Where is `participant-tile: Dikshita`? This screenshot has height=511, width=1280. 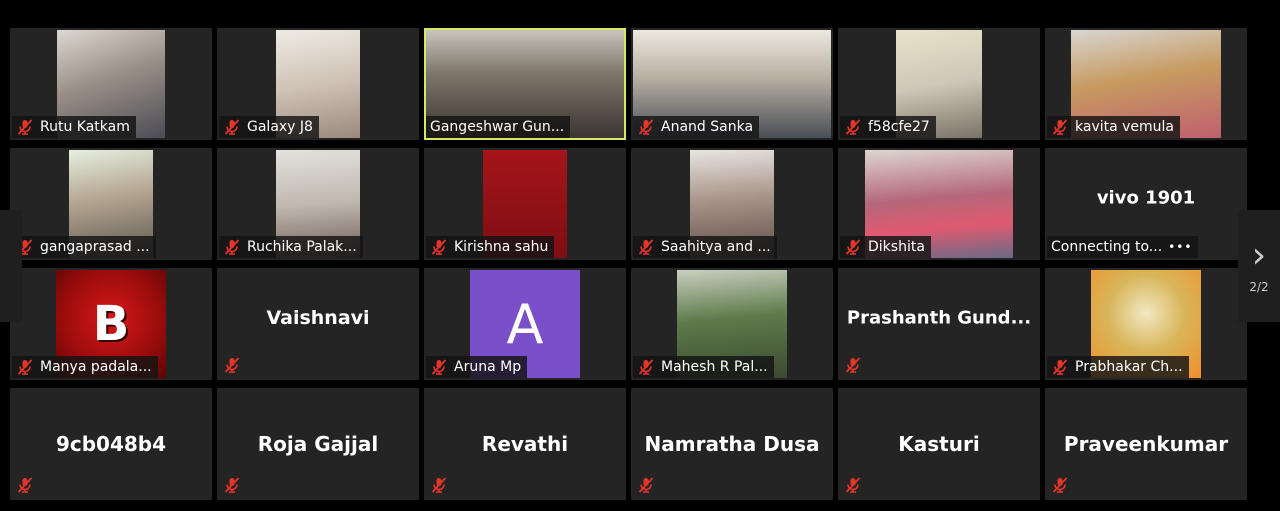
participant-tile: Dikshita is located at coordinates (939, 204).